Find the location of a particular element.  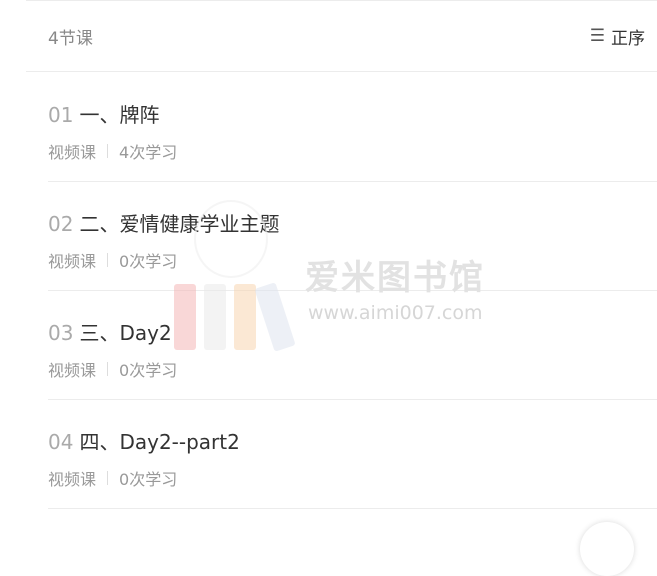

lesson-number: 03 is located at coordinates (61, 333).